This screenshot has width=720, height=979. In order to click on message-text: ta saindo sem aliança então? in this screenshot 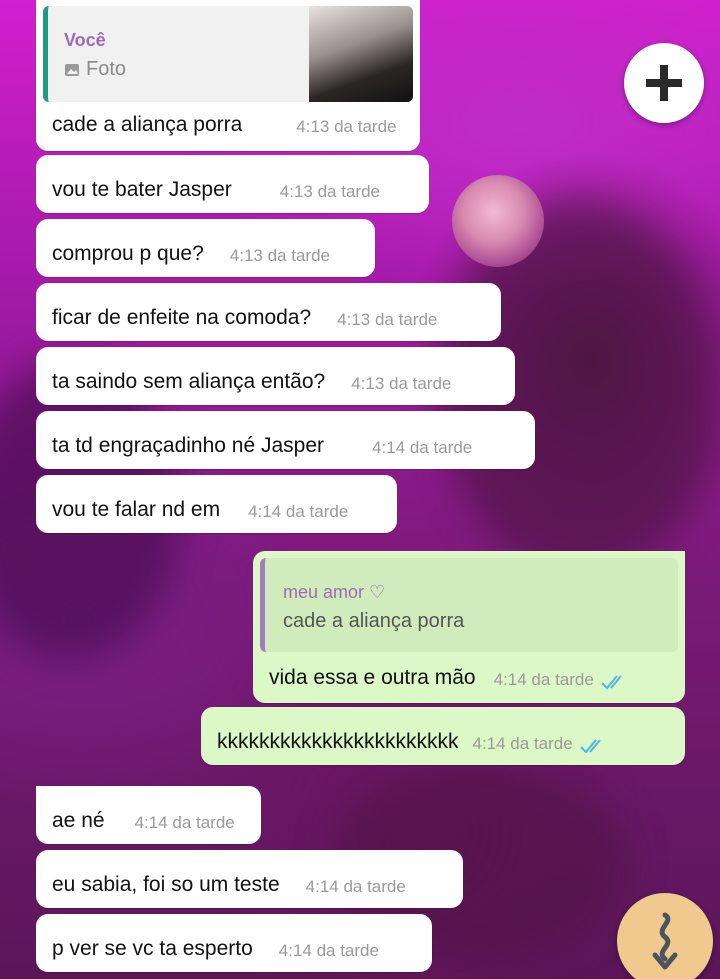, I will do `click(189, 381)`.